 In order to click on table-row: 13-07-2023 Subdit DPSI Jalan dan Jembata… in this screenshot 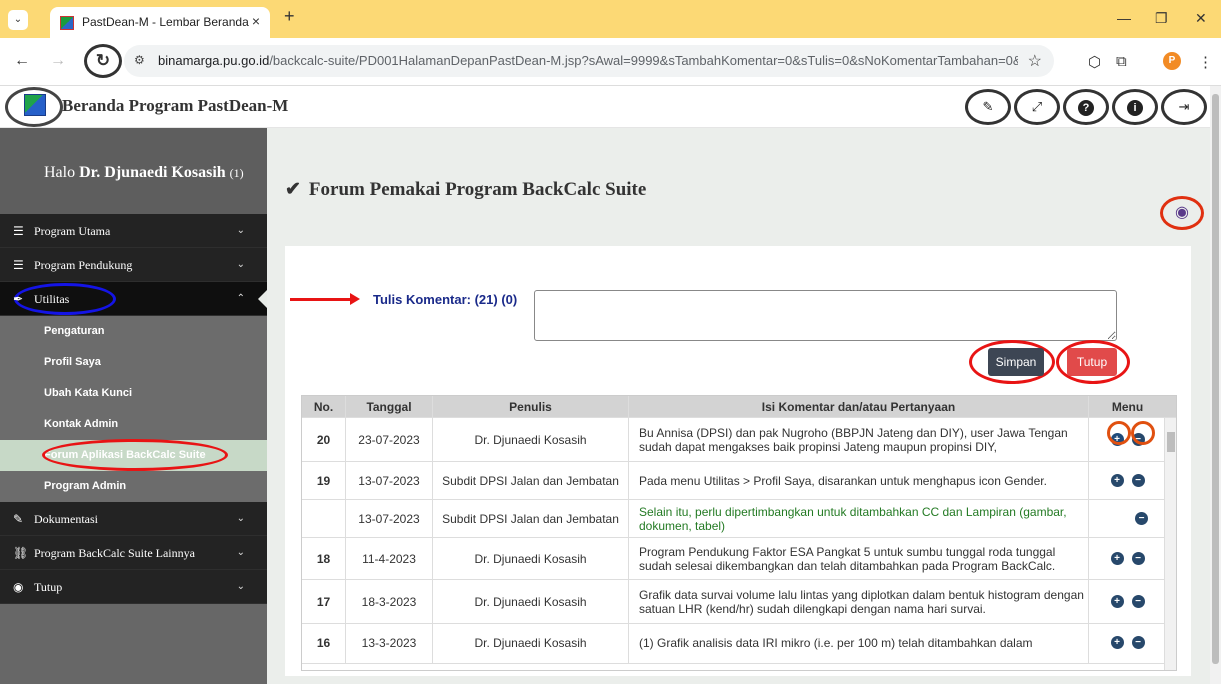, I will do `click(739, 519)`.